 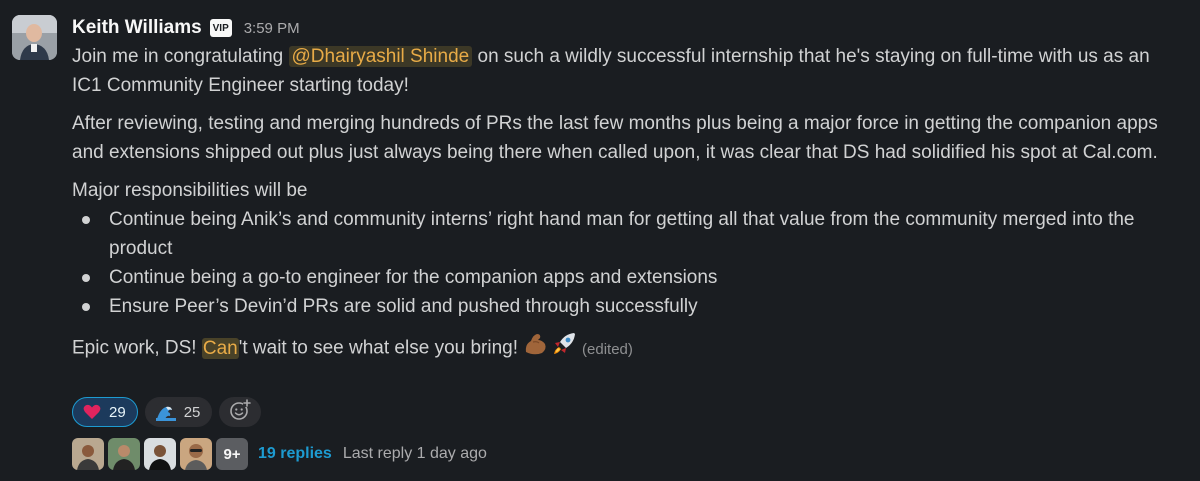 I want to click on more-participants-badge: 9+, so click(x=232, y=454).